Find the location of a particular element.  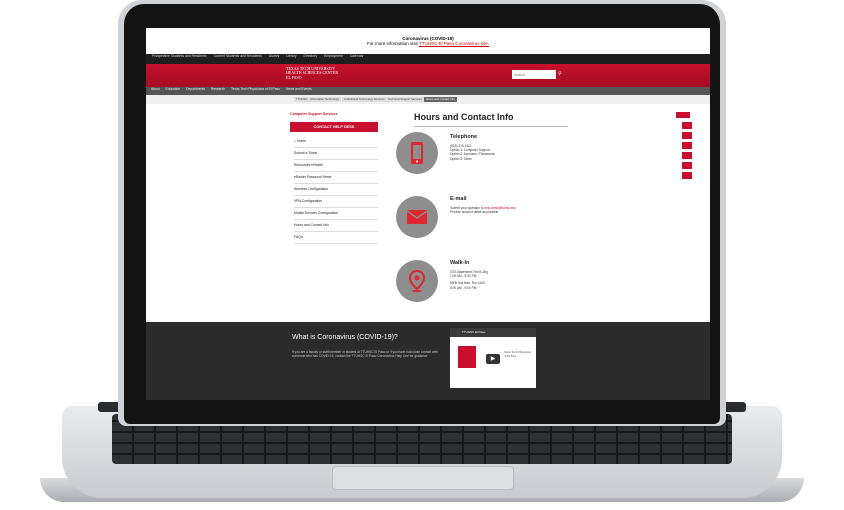

secnav-item: About is located at coordinates (155, 89).